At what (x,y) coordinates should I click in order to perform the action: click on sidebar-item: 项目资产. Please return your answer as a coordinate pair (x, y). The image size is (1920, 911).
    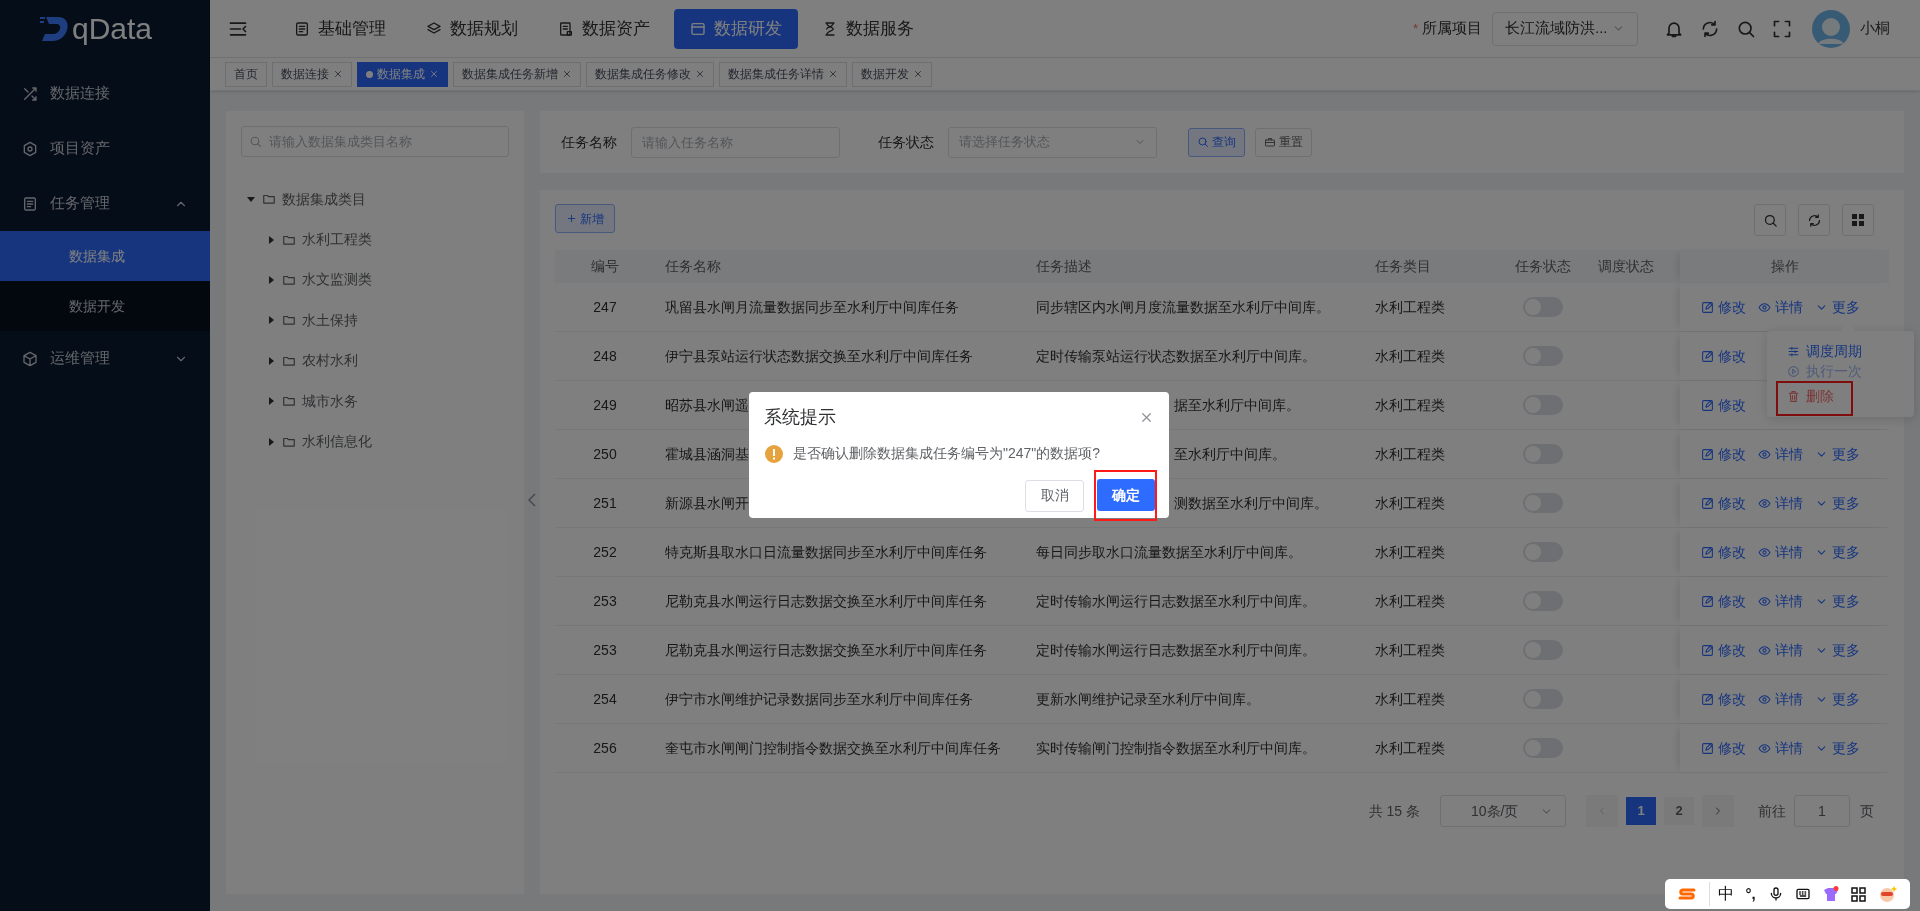
    Looking at the image, I should click on (105, 148).